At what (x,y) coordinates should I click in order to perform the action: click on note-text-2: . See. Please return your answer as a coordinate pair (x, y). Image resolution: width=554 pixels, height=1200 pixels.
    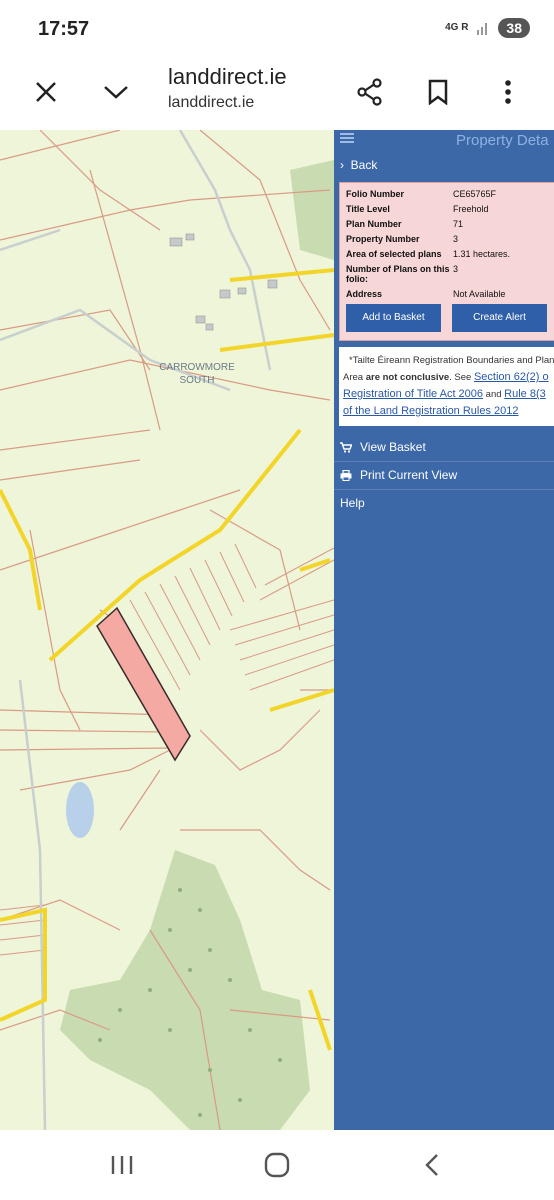
    Looking at the image, I should click on (461, 377).